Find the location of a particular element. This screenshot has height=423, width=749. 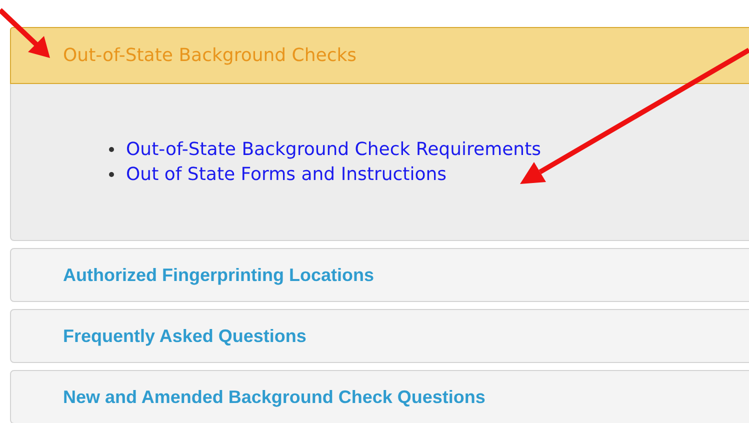

link: Out of State Forms and Instructions is located at coordinates (286, 174).